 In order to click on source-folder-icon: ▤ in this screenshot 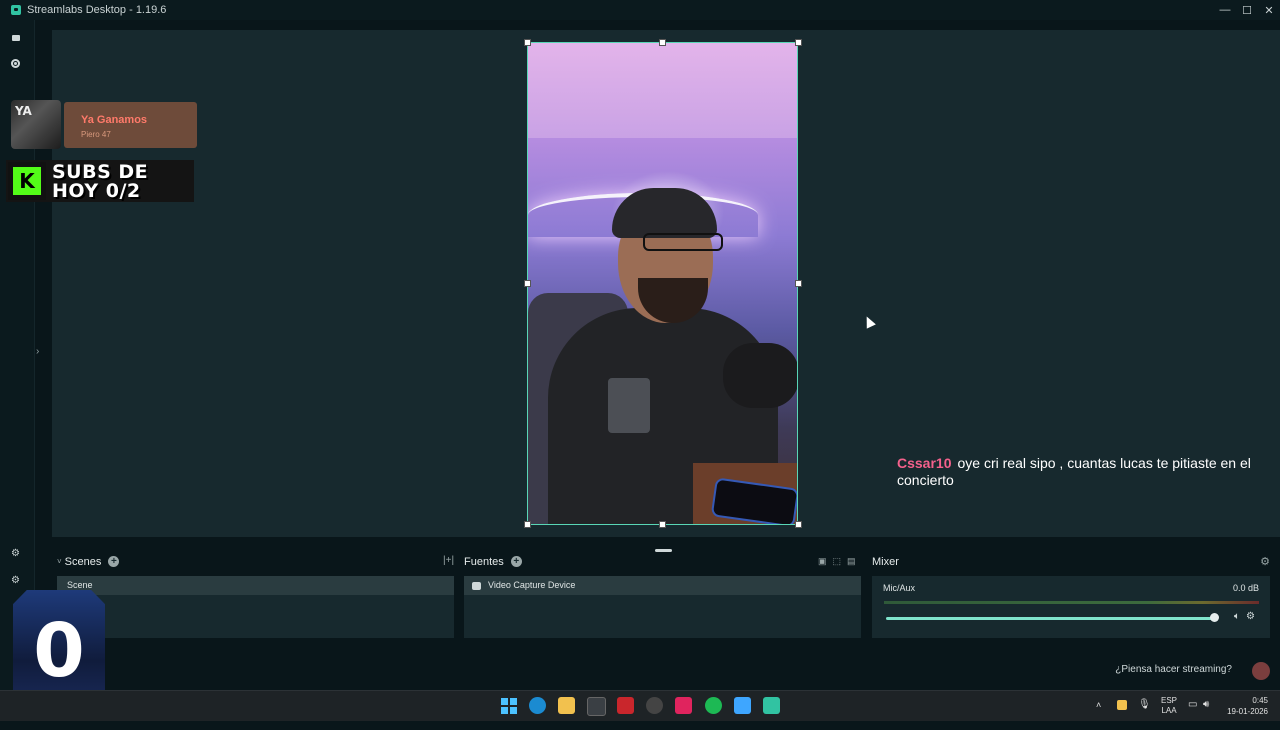, I will do `click(851, 561)`.